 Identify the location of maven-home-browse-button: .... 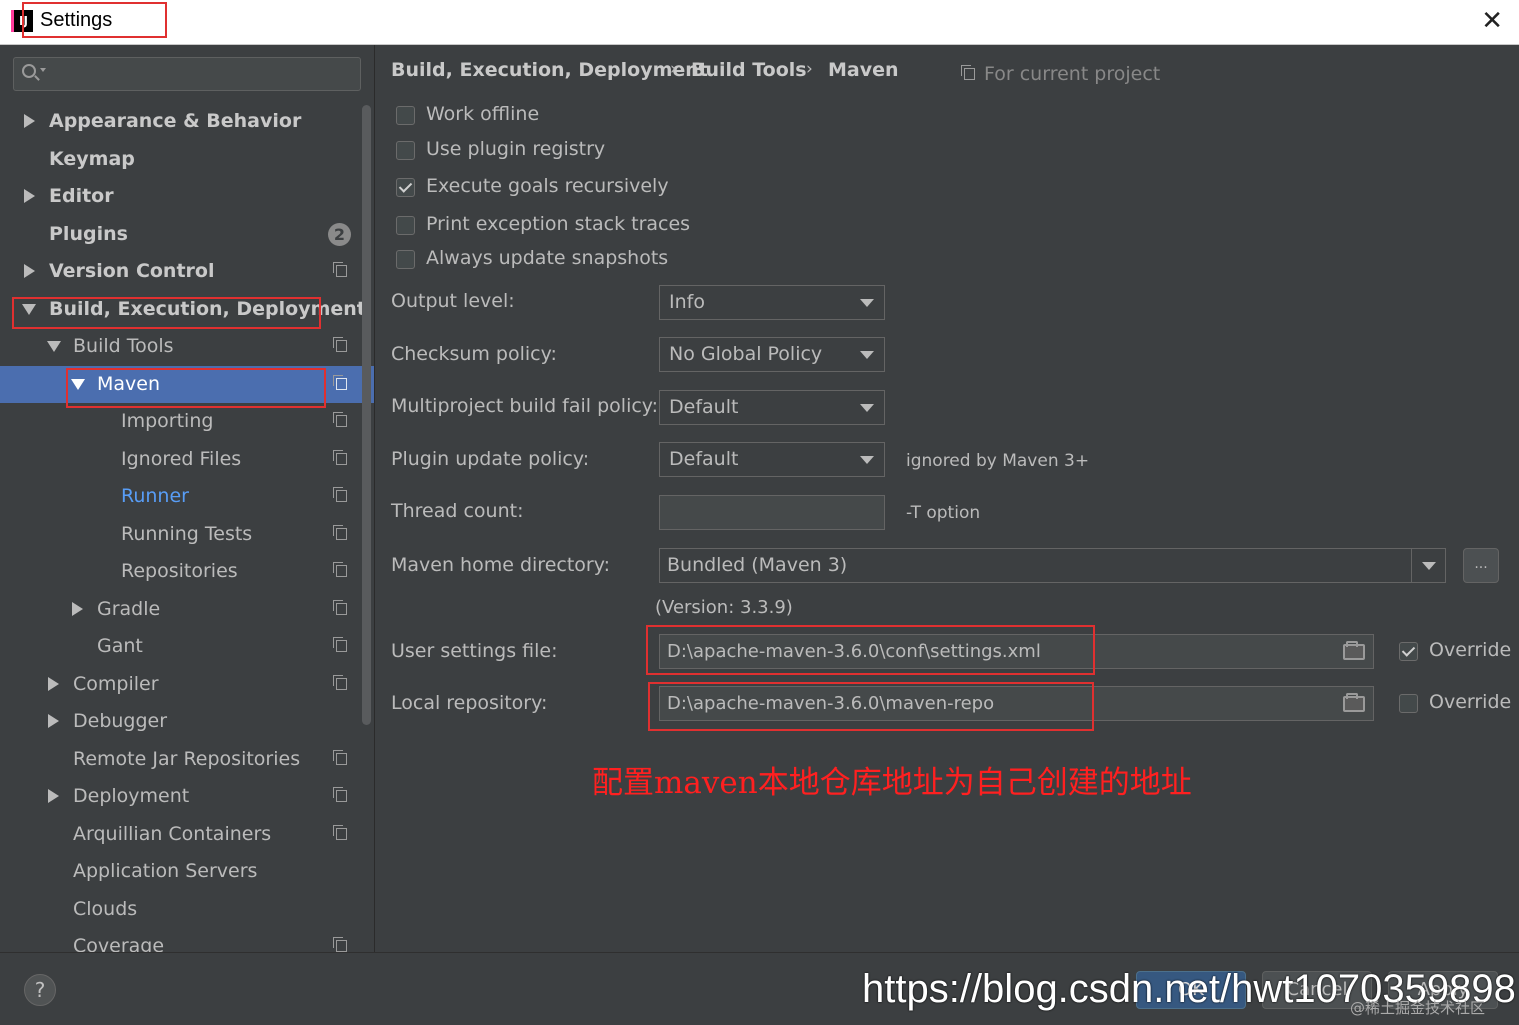
(1481, 565).